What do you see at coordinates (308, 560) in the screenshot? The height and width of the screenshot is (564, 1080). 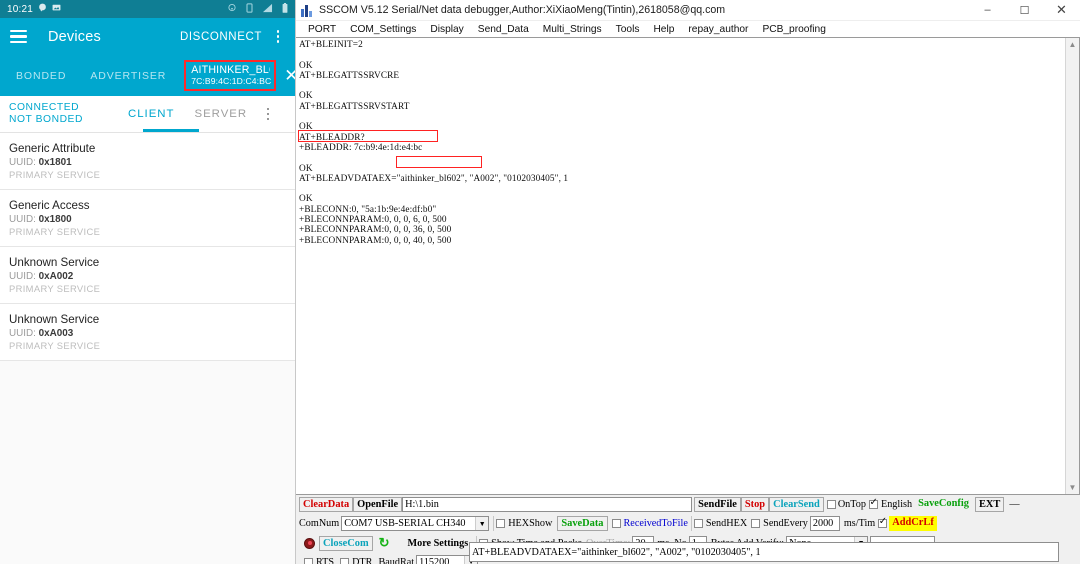 I see `rts-checkbox` at bounding box center [308, 560].